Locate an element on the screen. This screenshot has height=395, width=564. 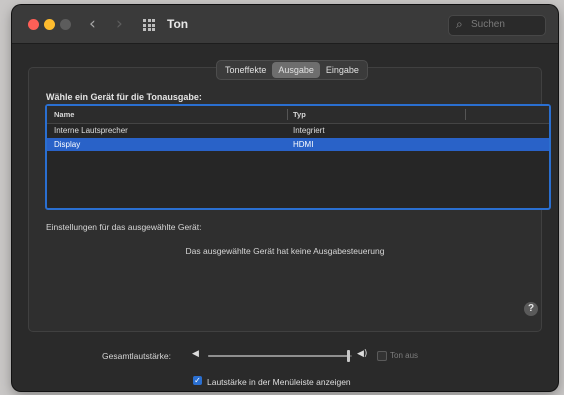
tab-toneffekte: Toneffekte is located at coordinates (245, 70).